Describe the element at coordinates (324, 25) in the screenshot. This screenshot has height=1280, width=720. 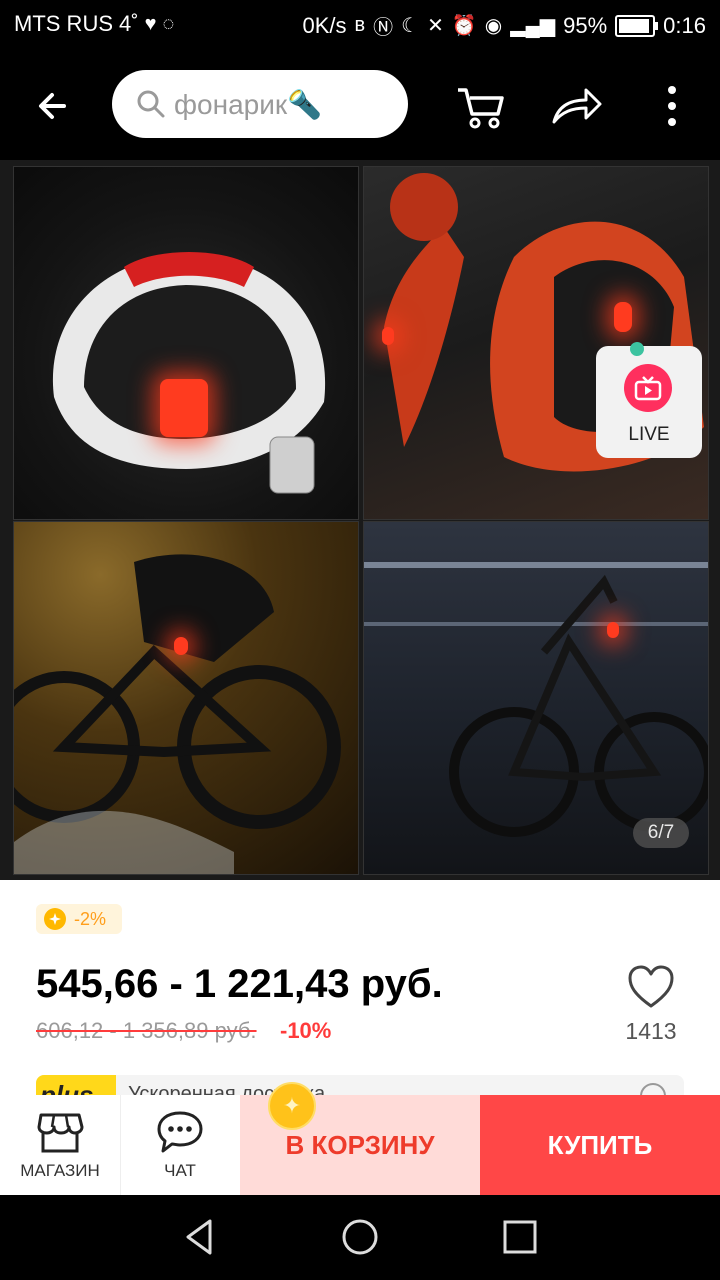
I see `network-speed: 0K/s` at that location.